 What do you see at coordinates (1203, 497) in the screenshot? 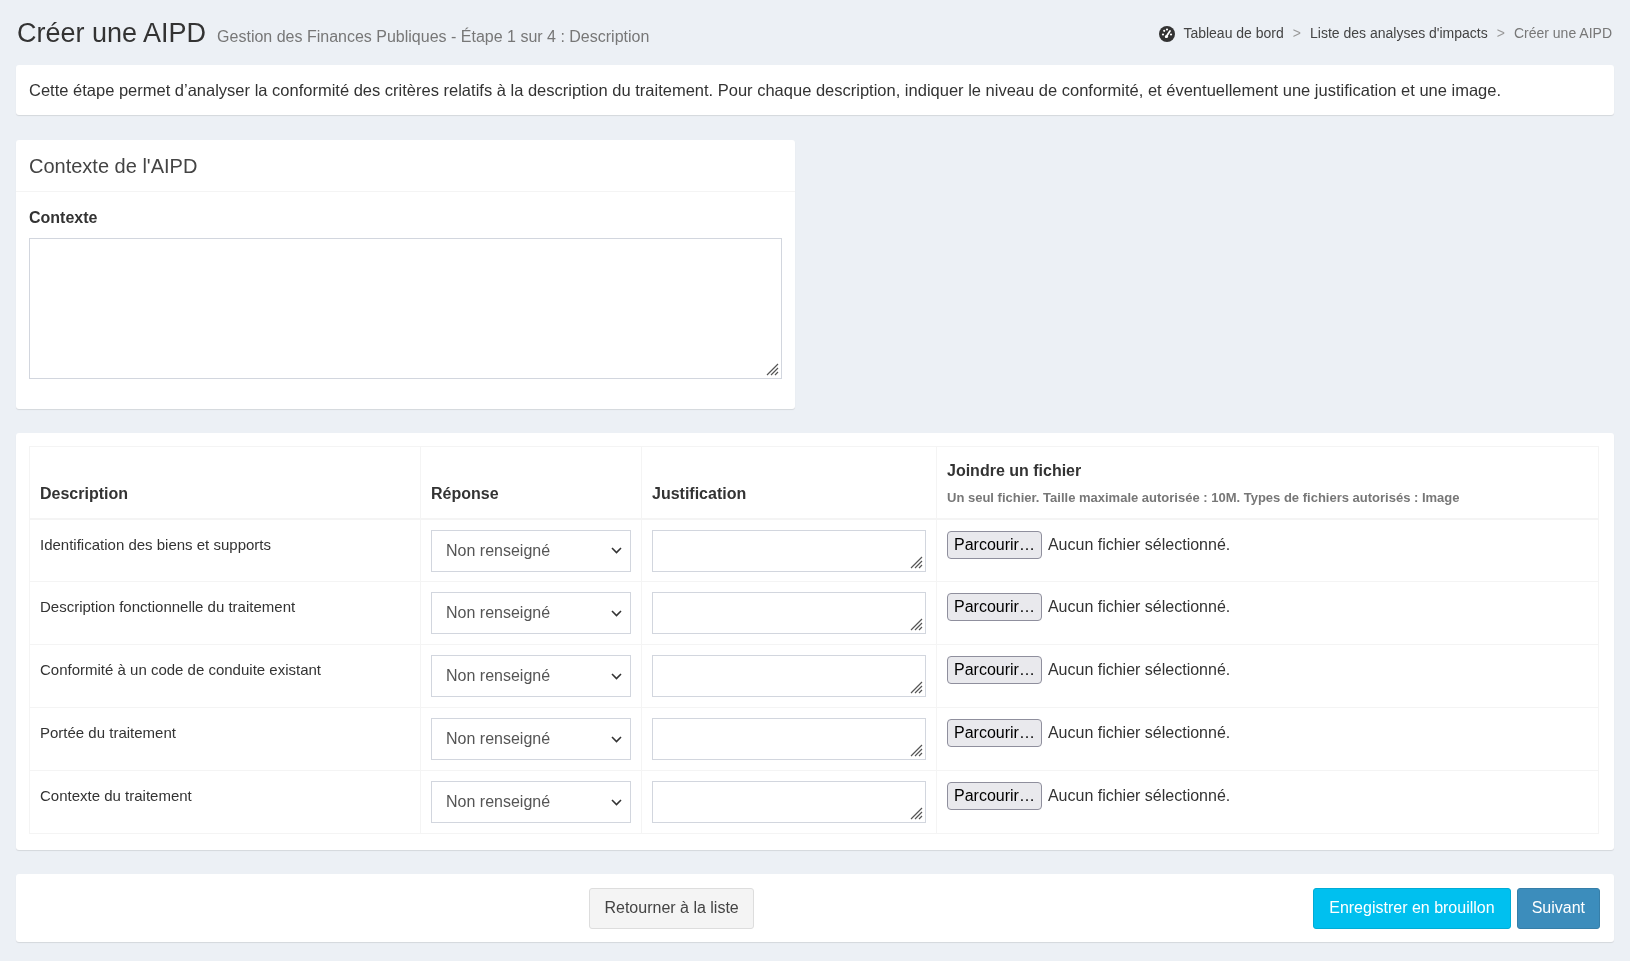
I see `column-hint: Un seul fichier. Taille maximale autorisée : 10M. Types de fichiers autorisés : Image` at bounding box center [1203, 497].